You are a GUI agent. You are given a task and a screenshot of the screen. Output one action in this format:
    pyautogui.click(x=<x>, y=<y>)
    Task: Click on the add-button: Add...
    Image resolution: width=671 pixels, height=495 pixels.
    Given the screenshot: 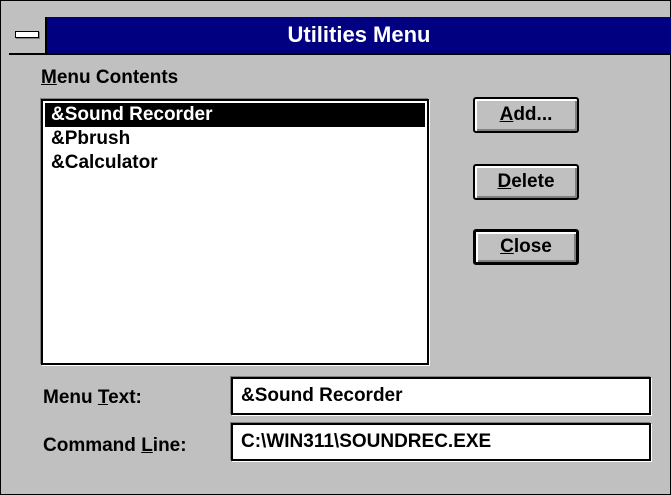 What is the action you would take?
    pyautogui.click(x=526, y=115)
    